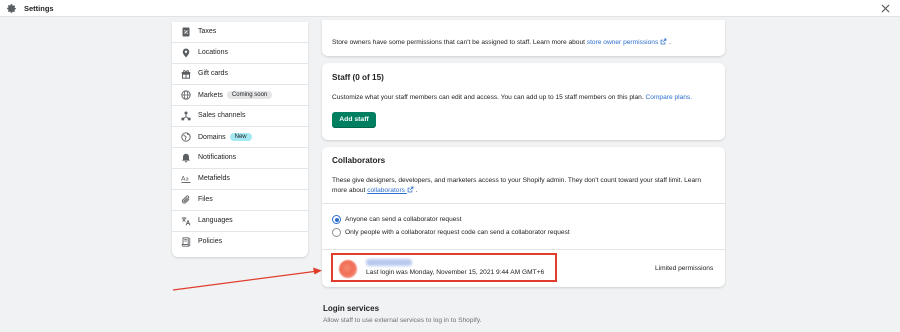 The width and height of the screenshot is (900, 332). I want to click on sidebar-item-label: Taxes, so click(207, 31).